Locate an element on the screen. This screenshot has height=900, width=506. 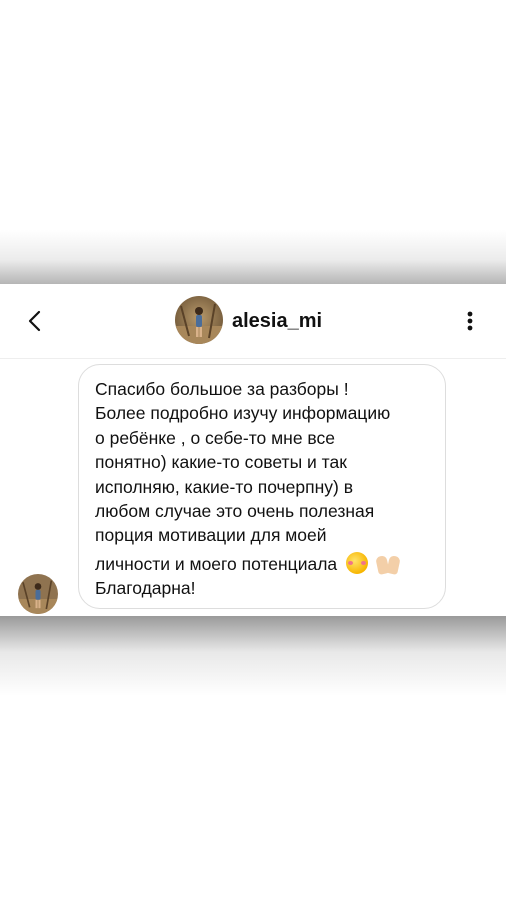
message-line: Спасибо большое за разборы ! is located at coordinates (222, 389).